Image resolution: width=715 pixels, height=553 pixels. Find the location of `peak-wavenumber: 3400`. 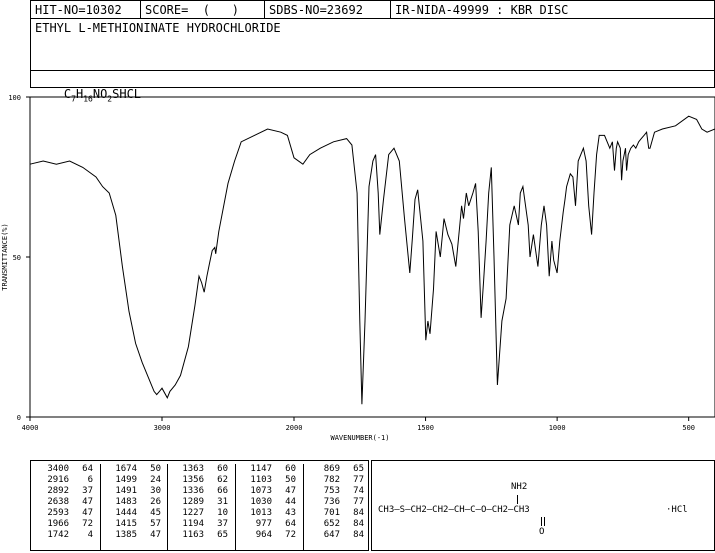

peak-wavenumber: 3400 is located at coordinates (58, 469).